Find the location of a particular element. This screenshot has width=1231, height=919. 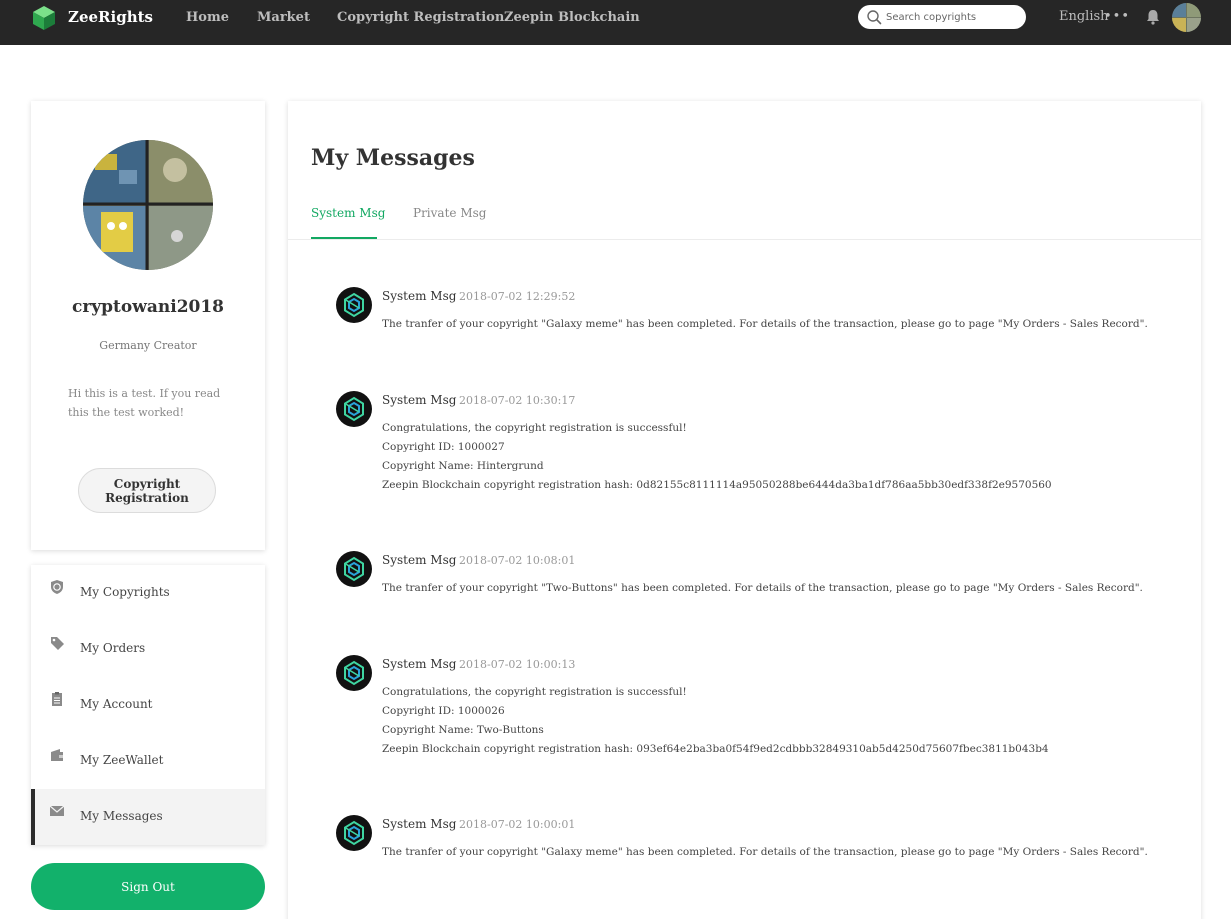

menu-label: My Messages is located at coordinates (121, 816).